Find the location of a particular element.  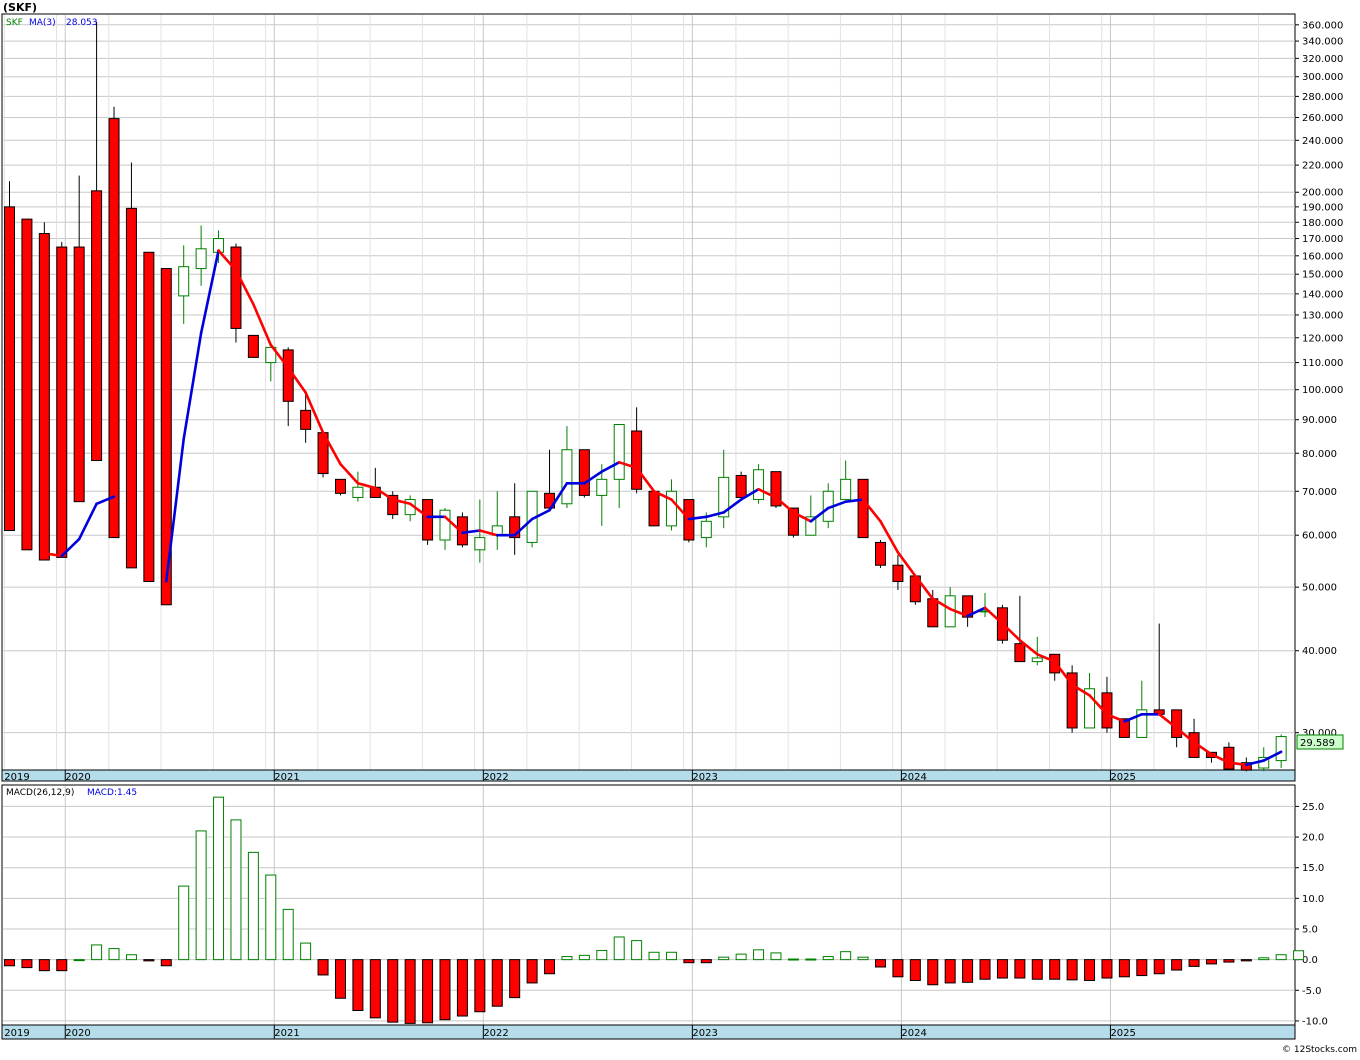

macd-x-label: 2024 is located at coordinates (913, 1033).